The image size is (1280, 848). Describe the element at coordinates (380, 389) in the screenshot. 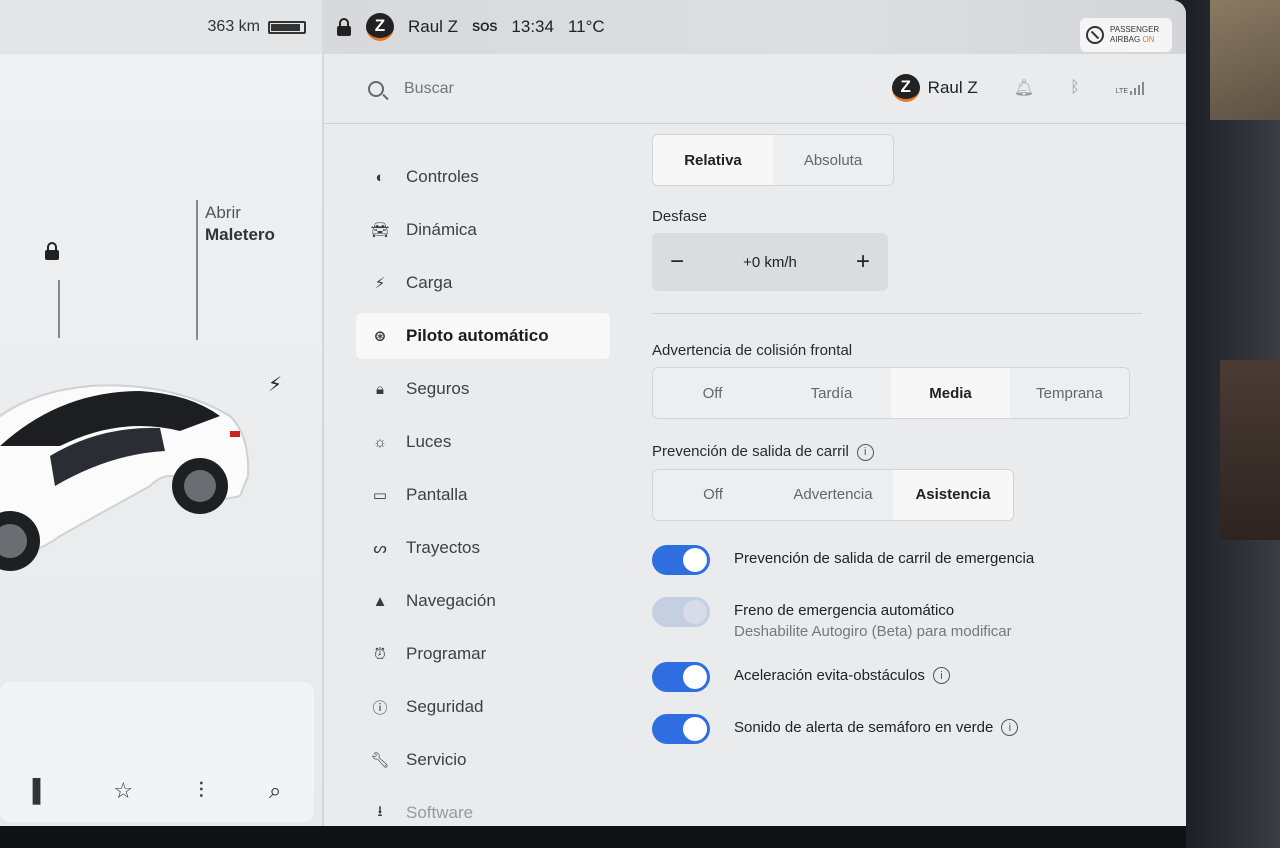

I see `lock-icon: 🔒︎` at that location.